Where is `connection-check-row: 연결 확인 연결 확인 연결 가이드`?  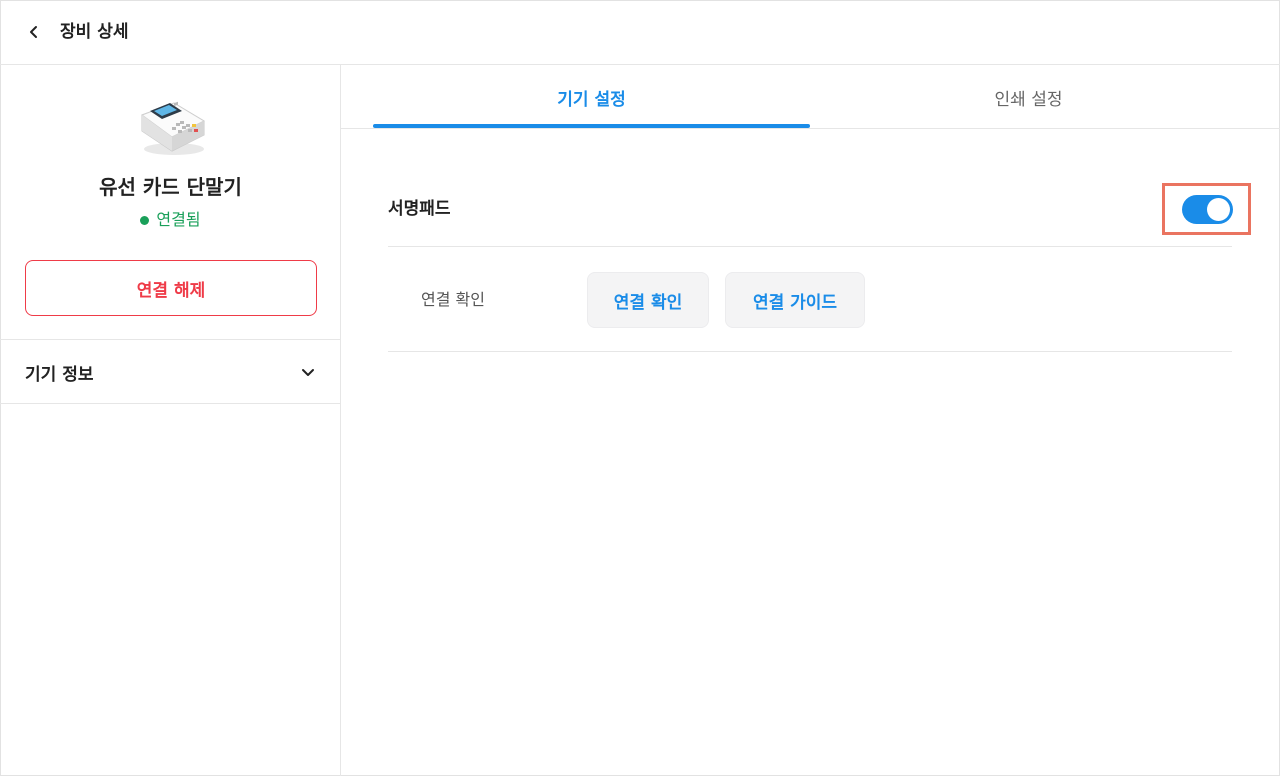
connection-check-row: 연결 확인 연결 확인 연결 가이드 is located at coordinates (810, 300).